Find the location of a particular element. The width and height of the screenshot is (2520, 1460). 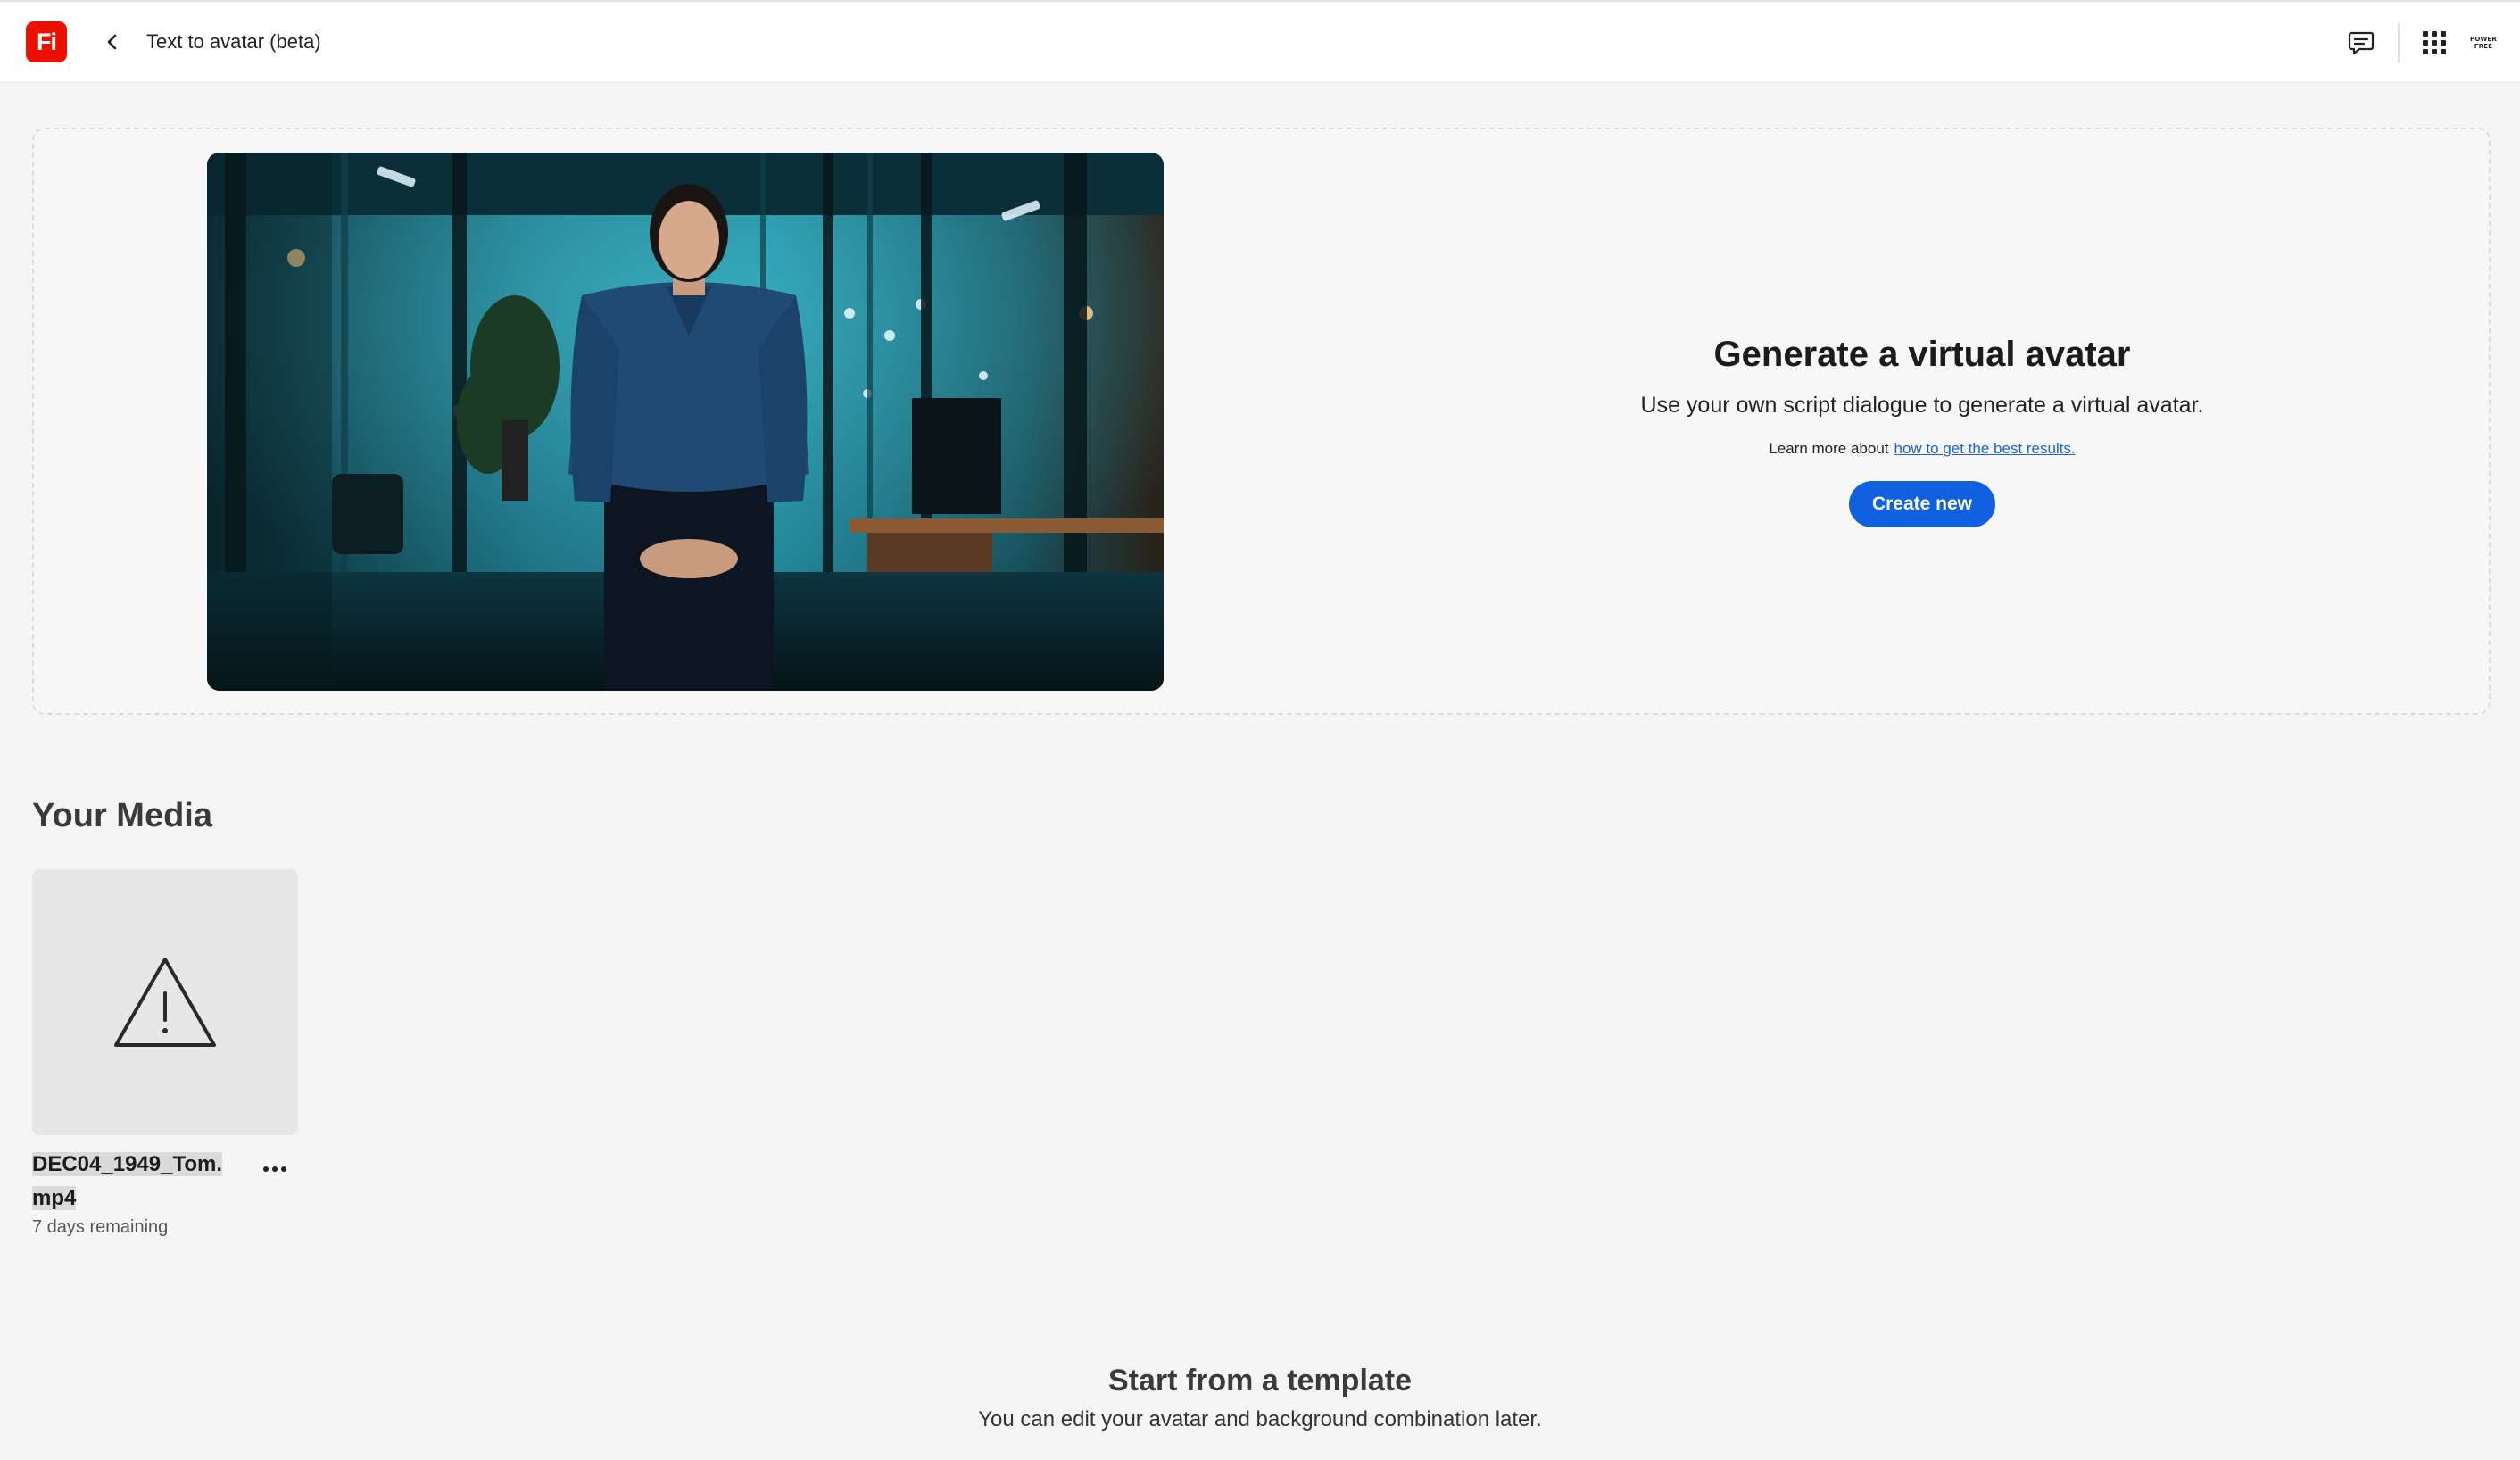

back-button is located at coordinates (112, 42).